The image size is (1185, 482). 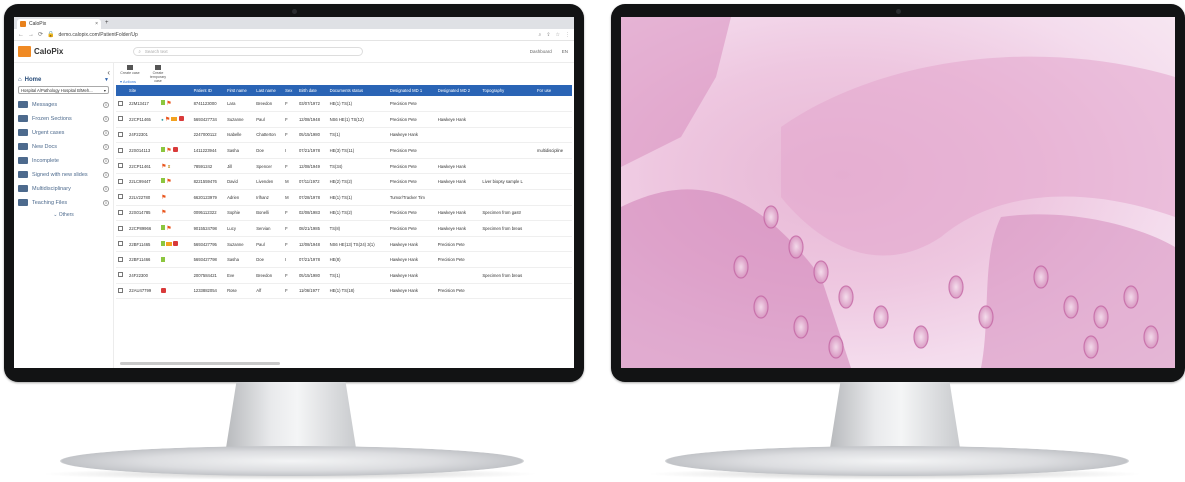 I want to click on column-header: Topography, so click(x=507, y=90).